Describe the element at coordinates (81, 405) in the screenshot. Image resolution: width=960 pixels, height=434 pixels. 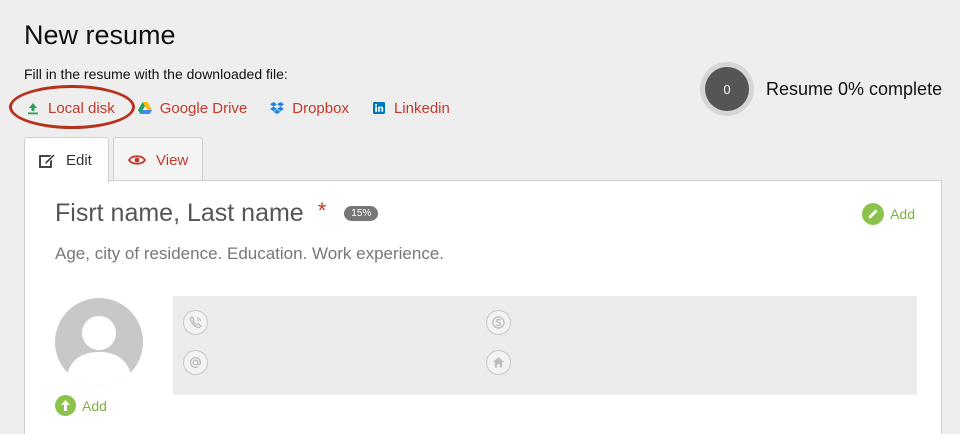
I see `add-photo-button: Add` at that location.